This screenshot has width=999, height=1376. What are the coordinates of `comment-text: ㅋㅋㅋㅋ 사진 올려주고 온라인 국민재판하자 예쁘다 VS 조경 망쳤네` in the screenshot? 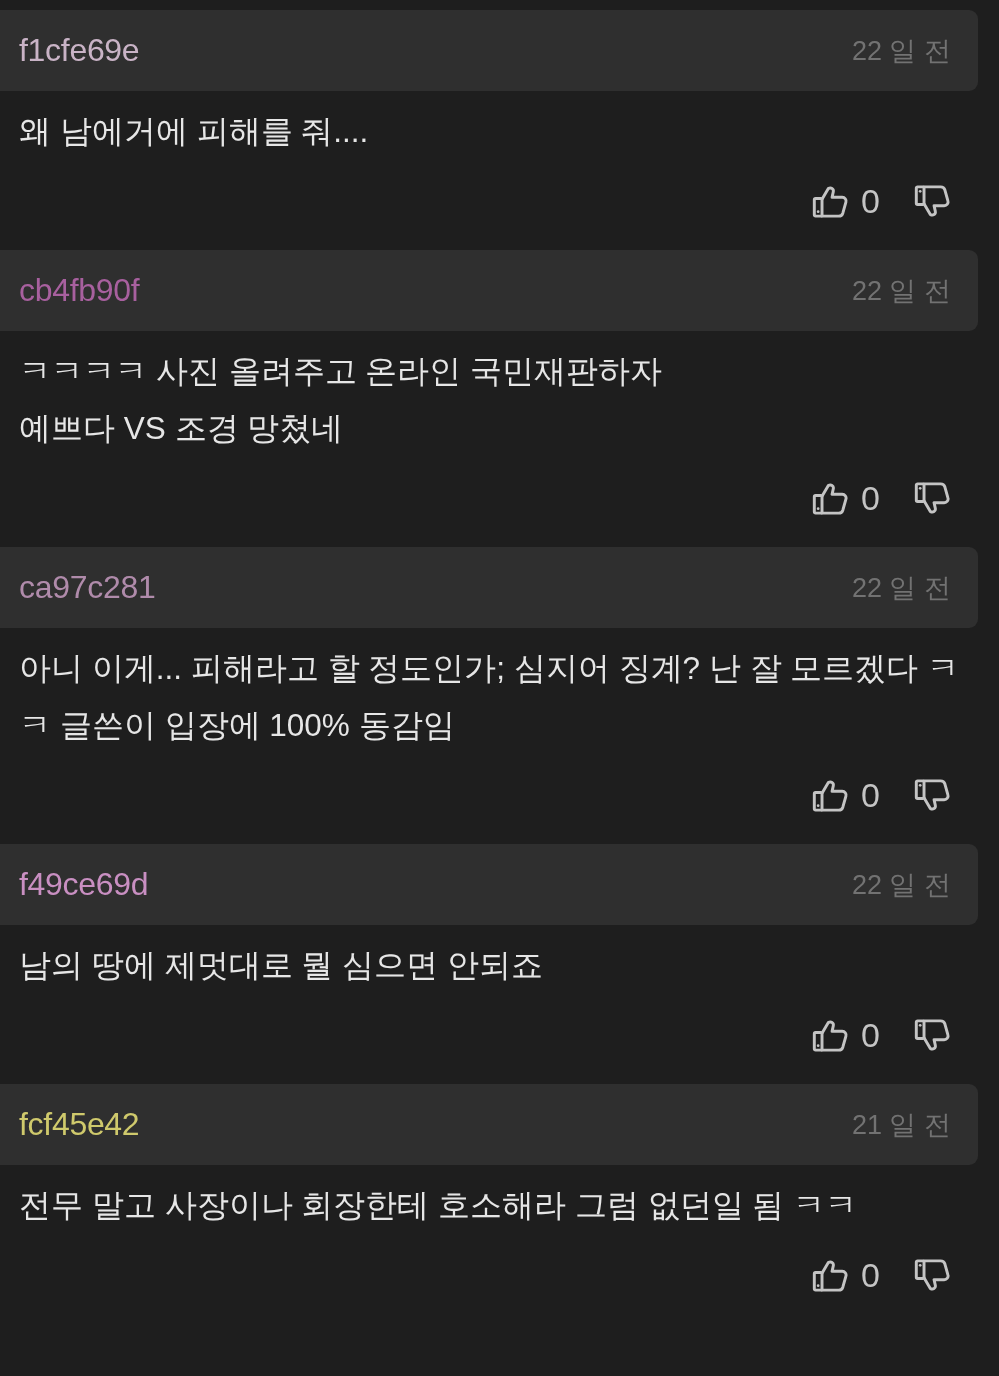 It's located at (341, 400).